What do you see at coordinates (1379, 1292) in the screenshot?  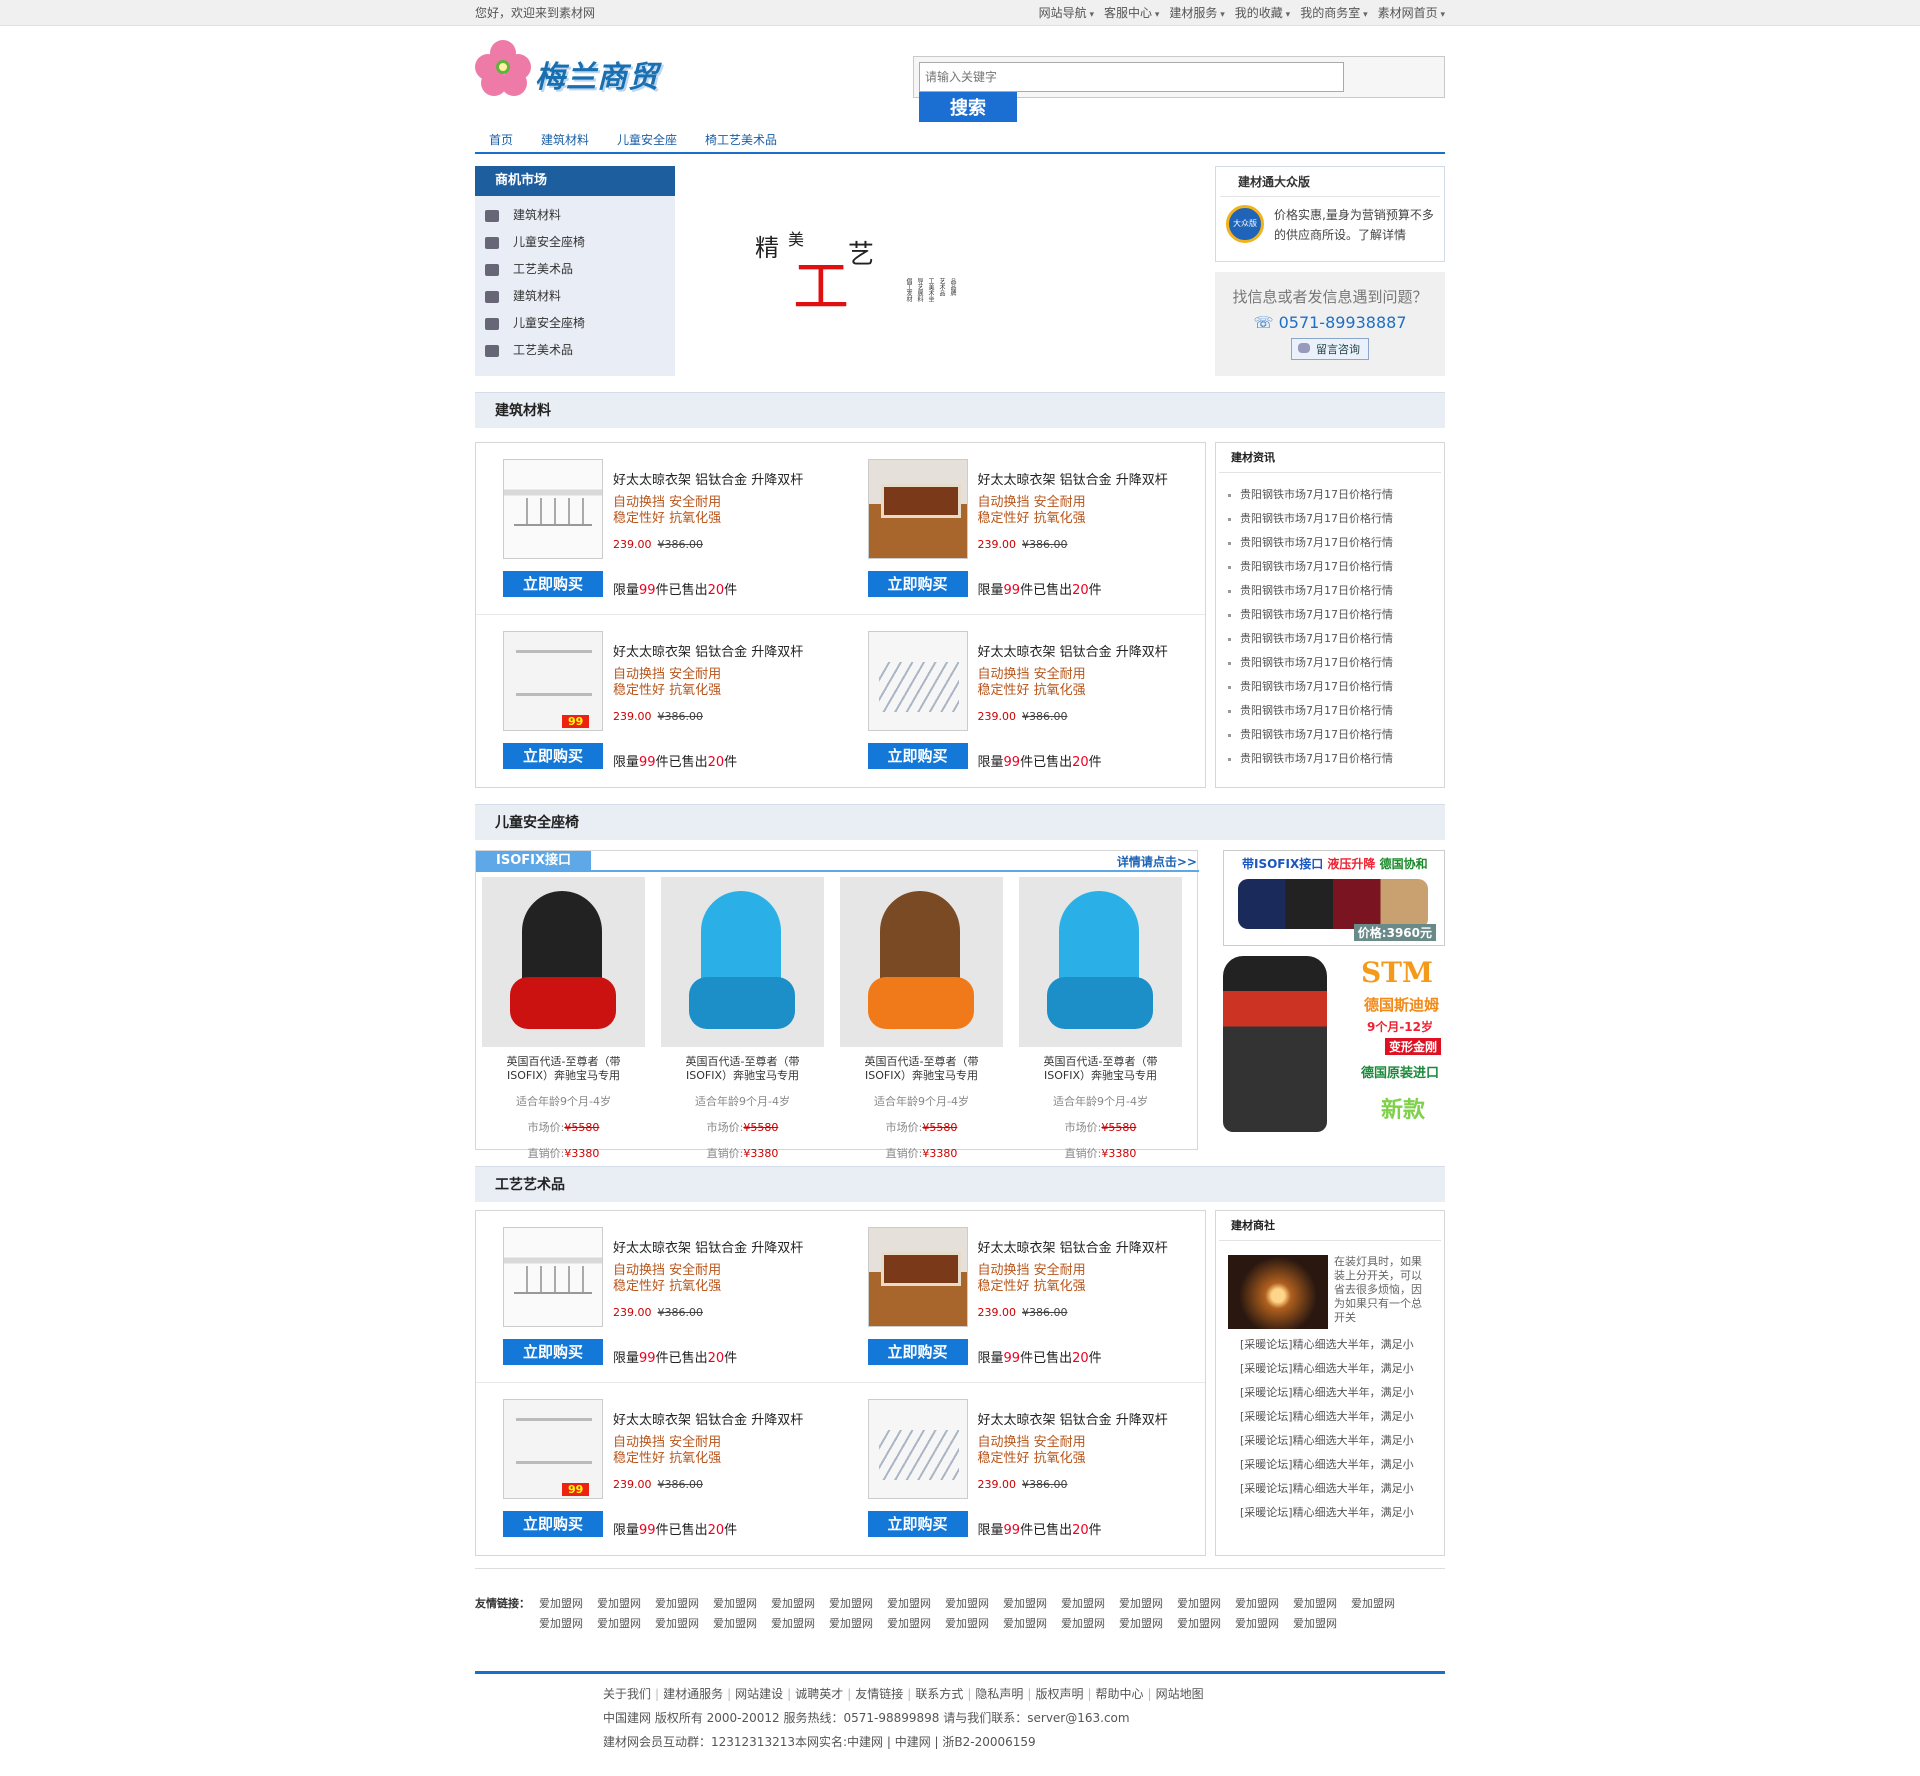 I see `shangshe-intro: 在装灯具时，如果装上分开关，可以省去很多烦恼，因为如果只有一个总开关` at bounding box center [1379, 1292].